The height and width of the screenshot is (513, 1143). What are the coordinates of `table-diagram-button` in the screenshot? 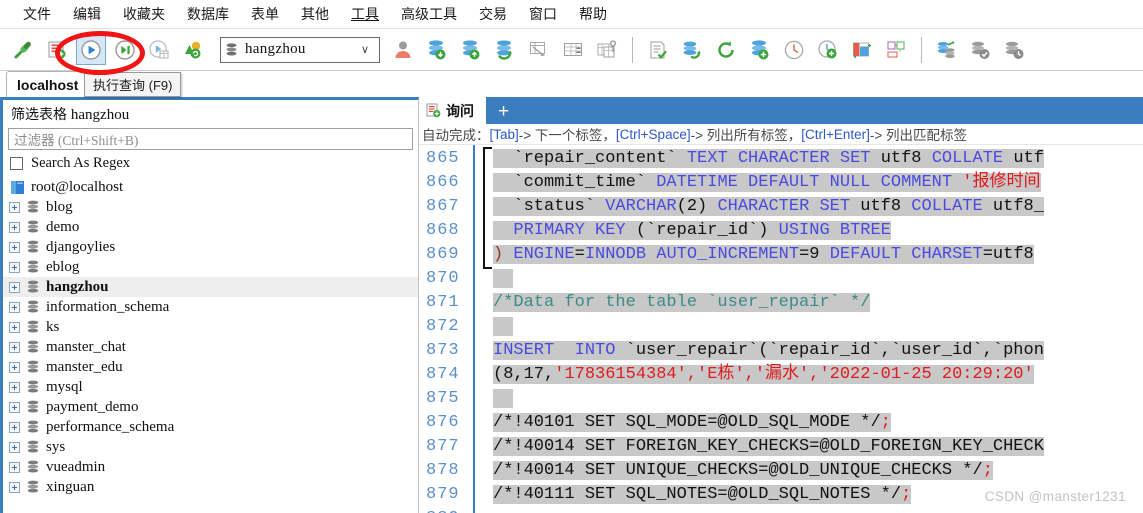 It's located at (539, 50).